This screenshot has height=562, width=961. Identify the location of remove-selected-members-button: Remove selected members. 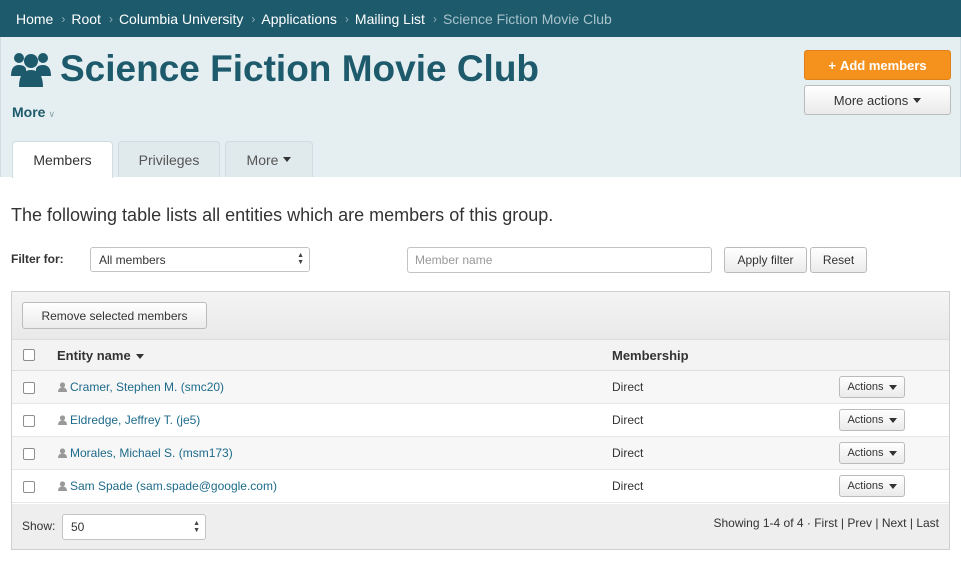
(114, 315).